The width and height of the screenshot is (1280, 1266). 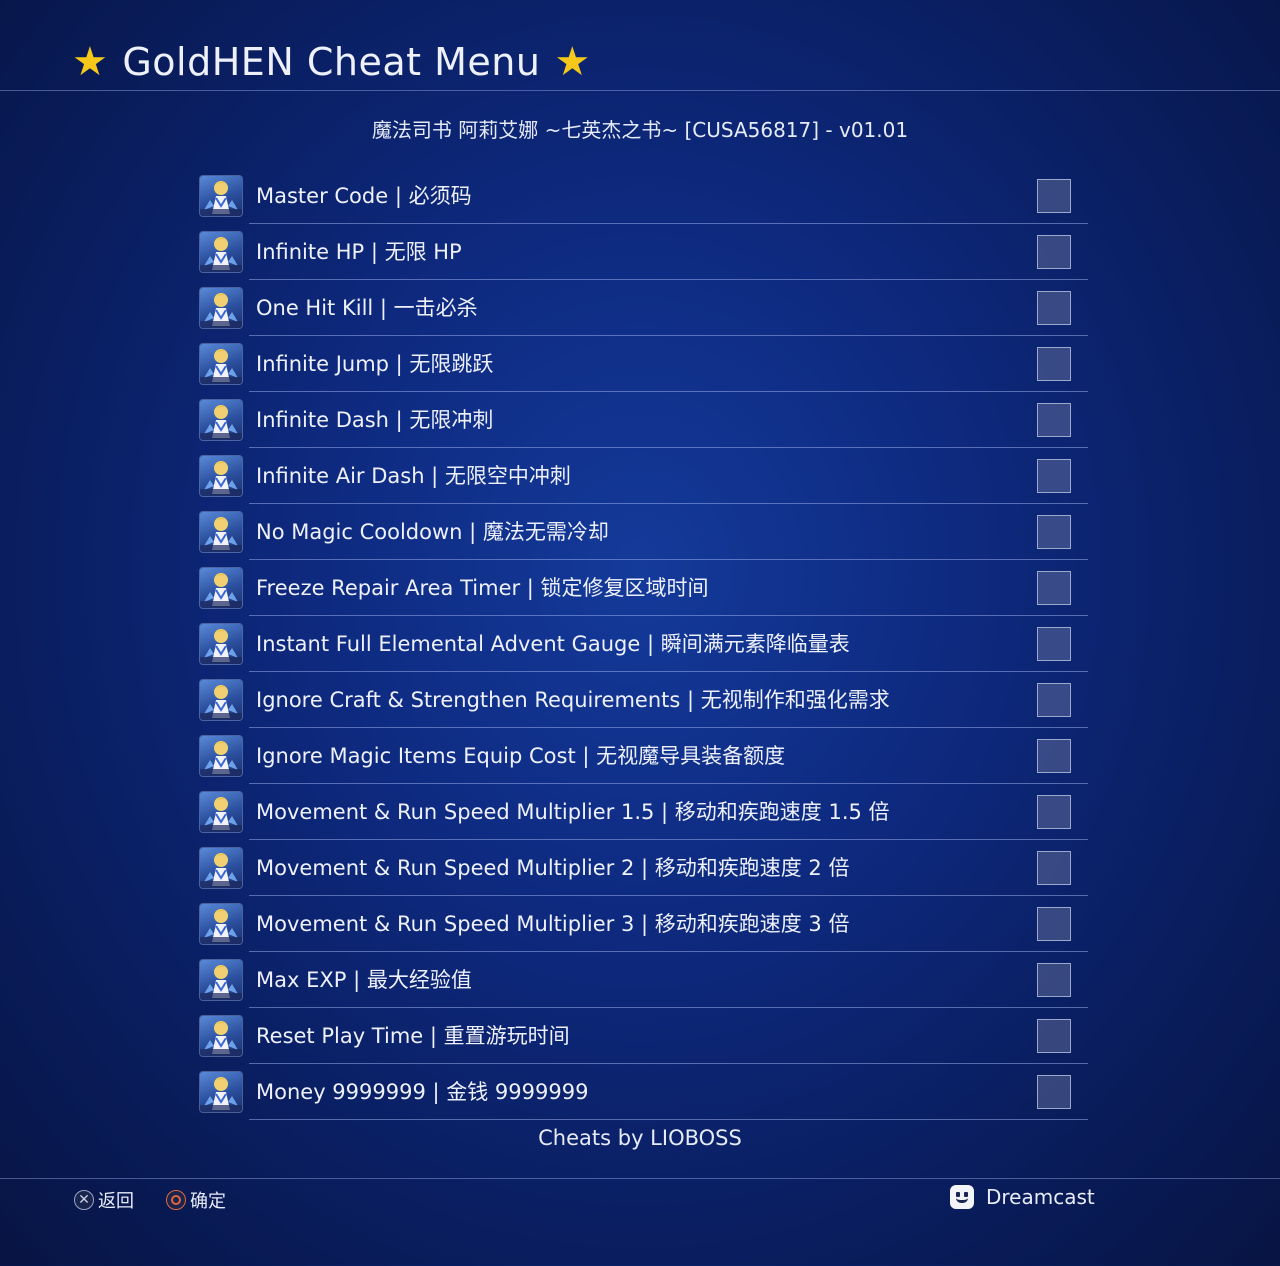 I want to click on footer-bar: ✕ 返回 确定 Dreamcast, so click(x=640, y=1222).